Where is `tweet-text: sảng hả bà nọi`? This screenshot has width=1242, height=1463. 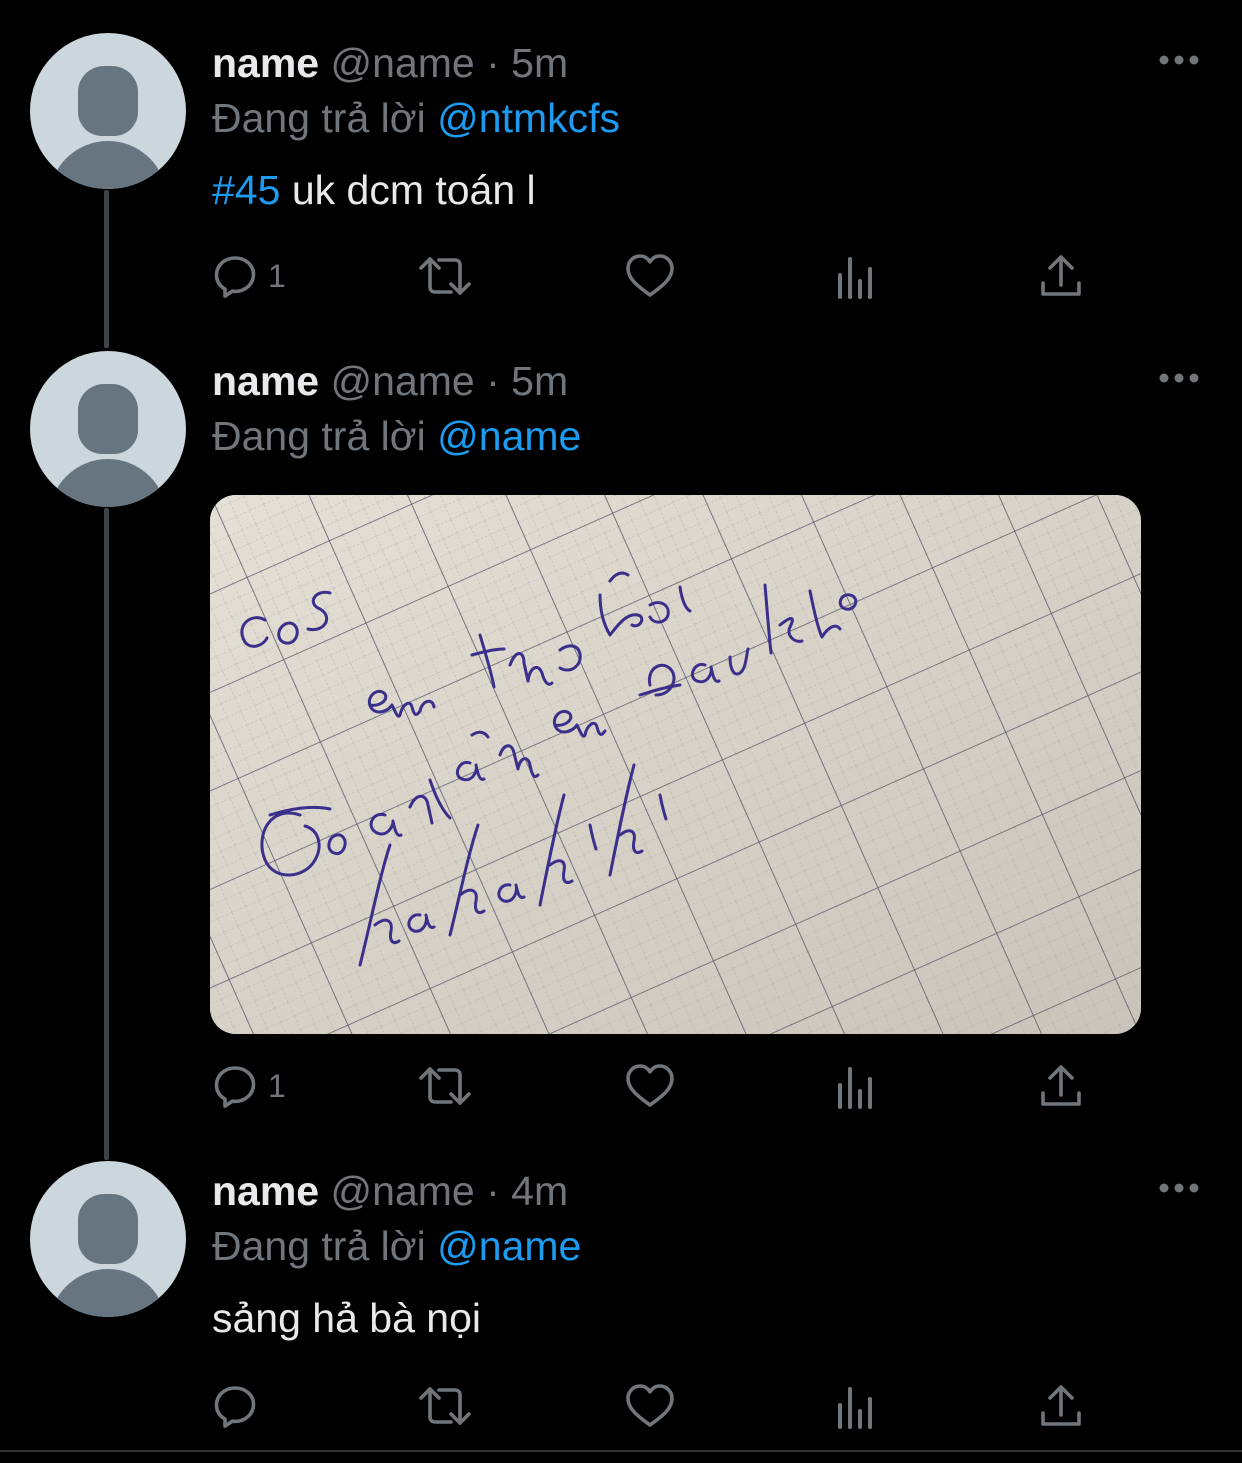 tweet-text: sảng hả bà nọi is located at coordinates (346, 1318).